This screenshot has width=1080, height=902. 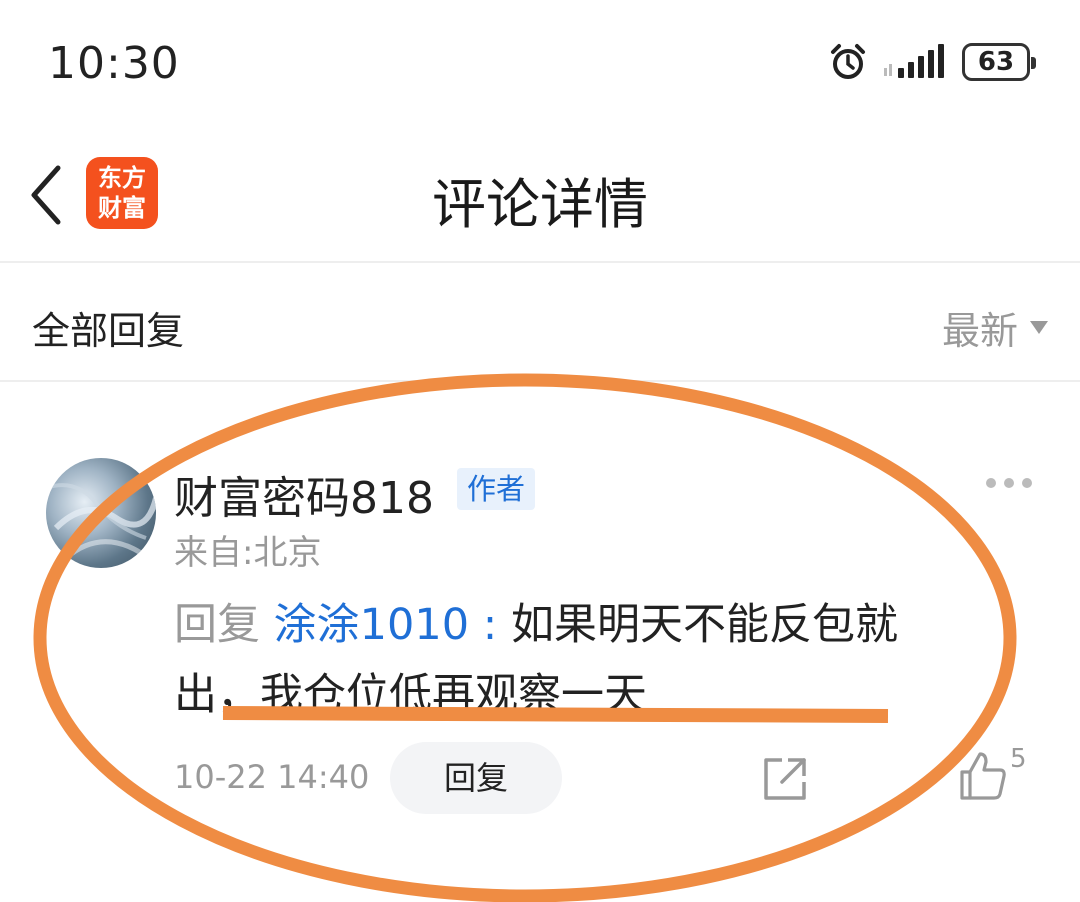 I want to click on mention-link: 涂涂1010, so click(x=371, y=625).